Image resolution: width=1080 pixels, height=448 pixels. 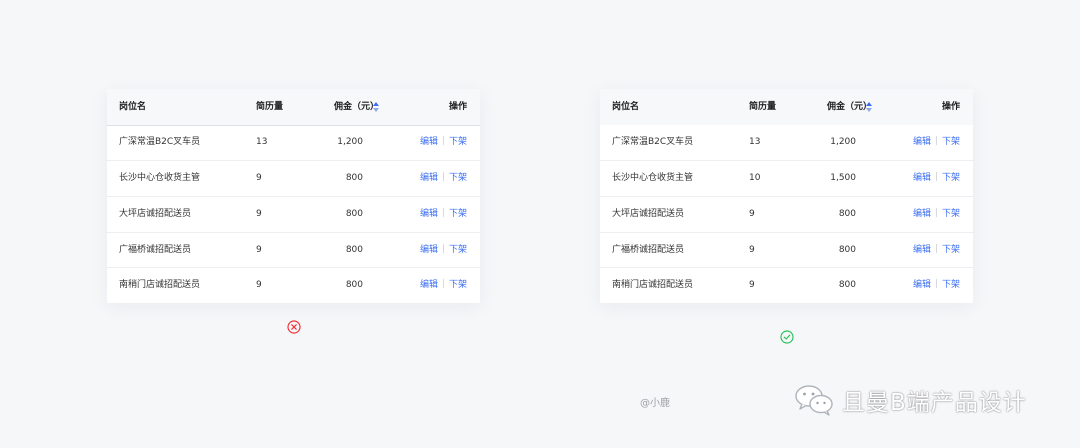 I want to click on brand-watermark: 且曼B端产品设计, so click(x=910, y=400).